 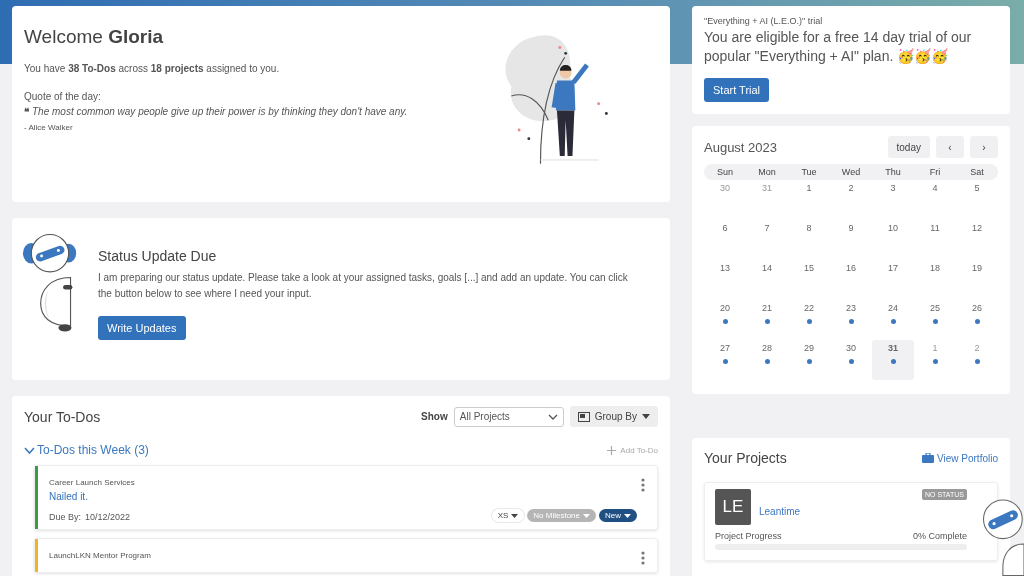 What do you see at coordinates (583, 416) in the screenshot?
I see `image-icon` at bounding box center [583, 416].